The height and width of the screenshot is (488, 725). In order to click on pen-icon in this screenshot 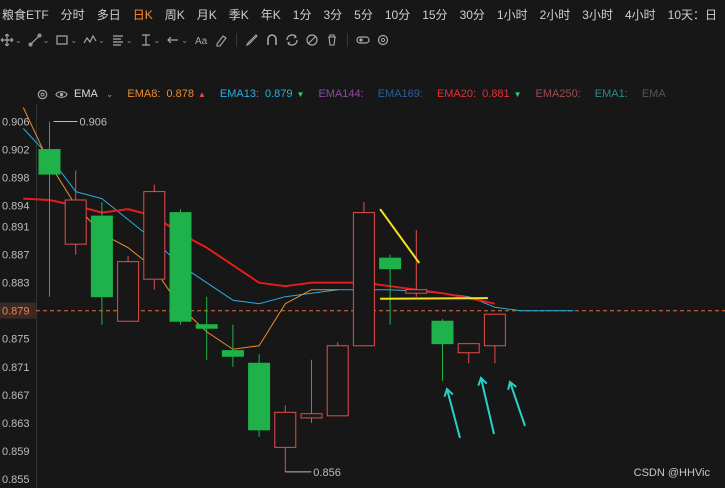, I will do `click(252, 40)`.